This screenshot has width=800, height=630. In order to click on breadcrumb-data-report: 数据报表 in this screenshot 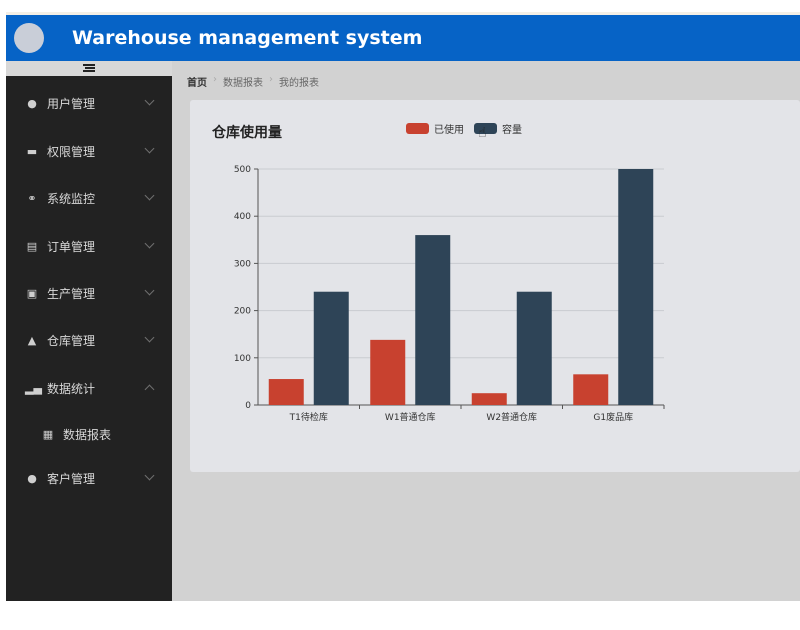, I will do `click(243, 81)`.